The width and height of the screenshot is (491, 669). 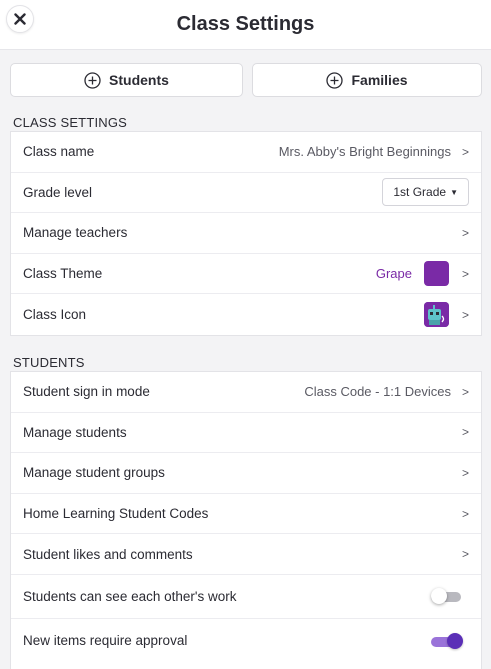 What do you see at coordinates (75, 233) in the screenshot?
I see `manage-teachers-label: Manage teachers` at bounding box center [75, 233].